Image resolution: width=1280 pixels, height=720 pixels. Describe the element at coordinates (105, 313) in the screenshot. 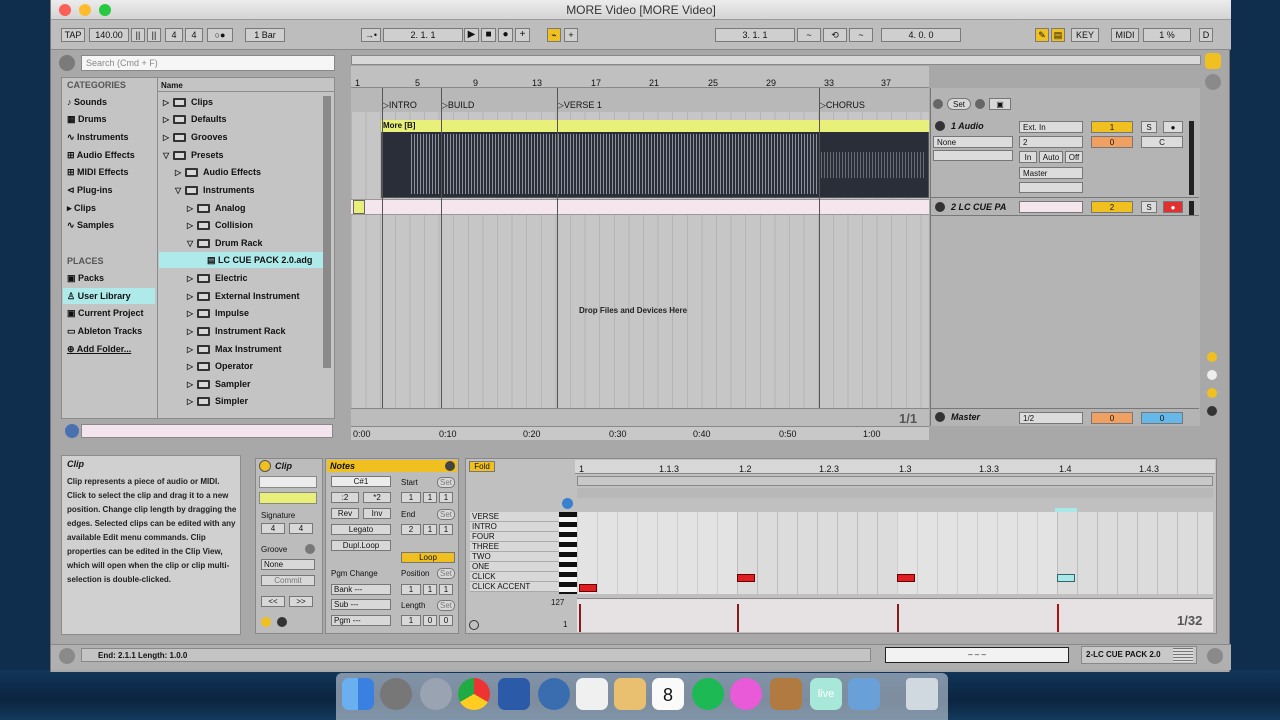

I see `place-current-project: ▣ Current Project` at that location.